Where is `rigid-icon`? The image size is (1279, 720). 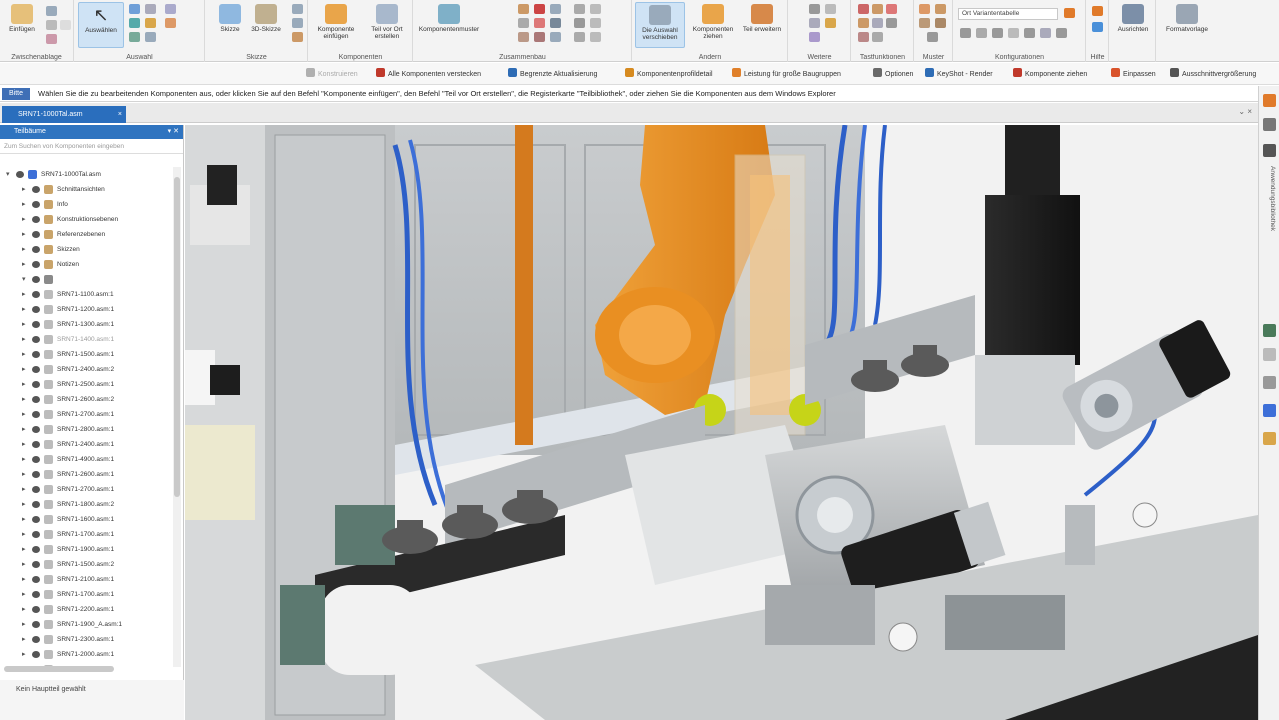
rigid-icon is located at coordinates (579, 9).